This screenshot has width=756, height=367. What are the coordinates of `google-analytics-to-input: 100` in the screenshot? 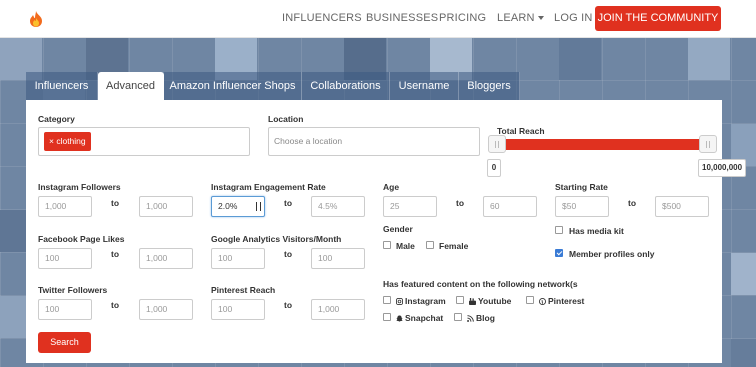 It's located at (338, 258).